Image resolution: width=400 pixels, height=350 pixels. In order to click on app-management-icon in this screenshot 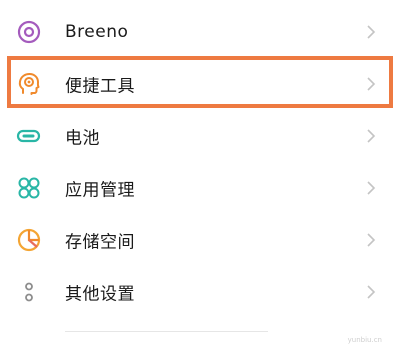, I will do `click(29, 188)`.